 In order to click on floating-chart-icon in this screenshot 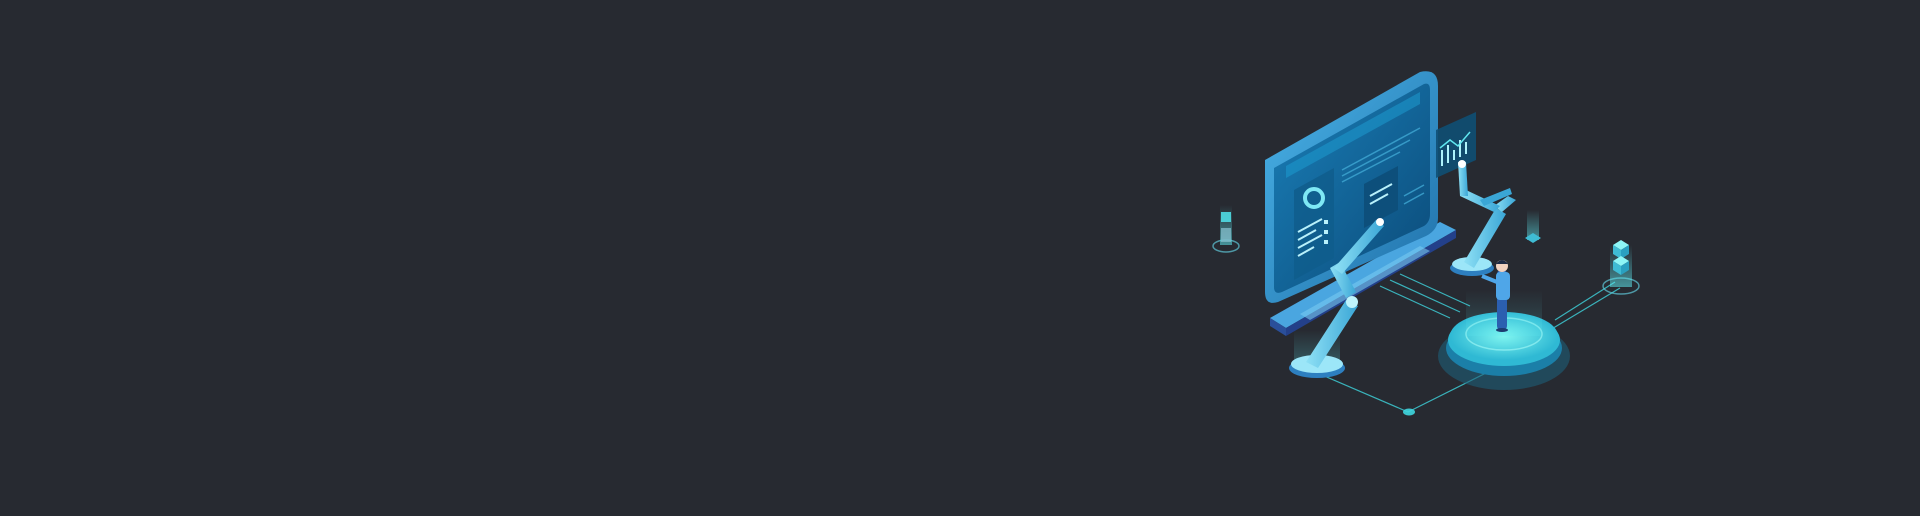, I will do `click(1456, 145)`.